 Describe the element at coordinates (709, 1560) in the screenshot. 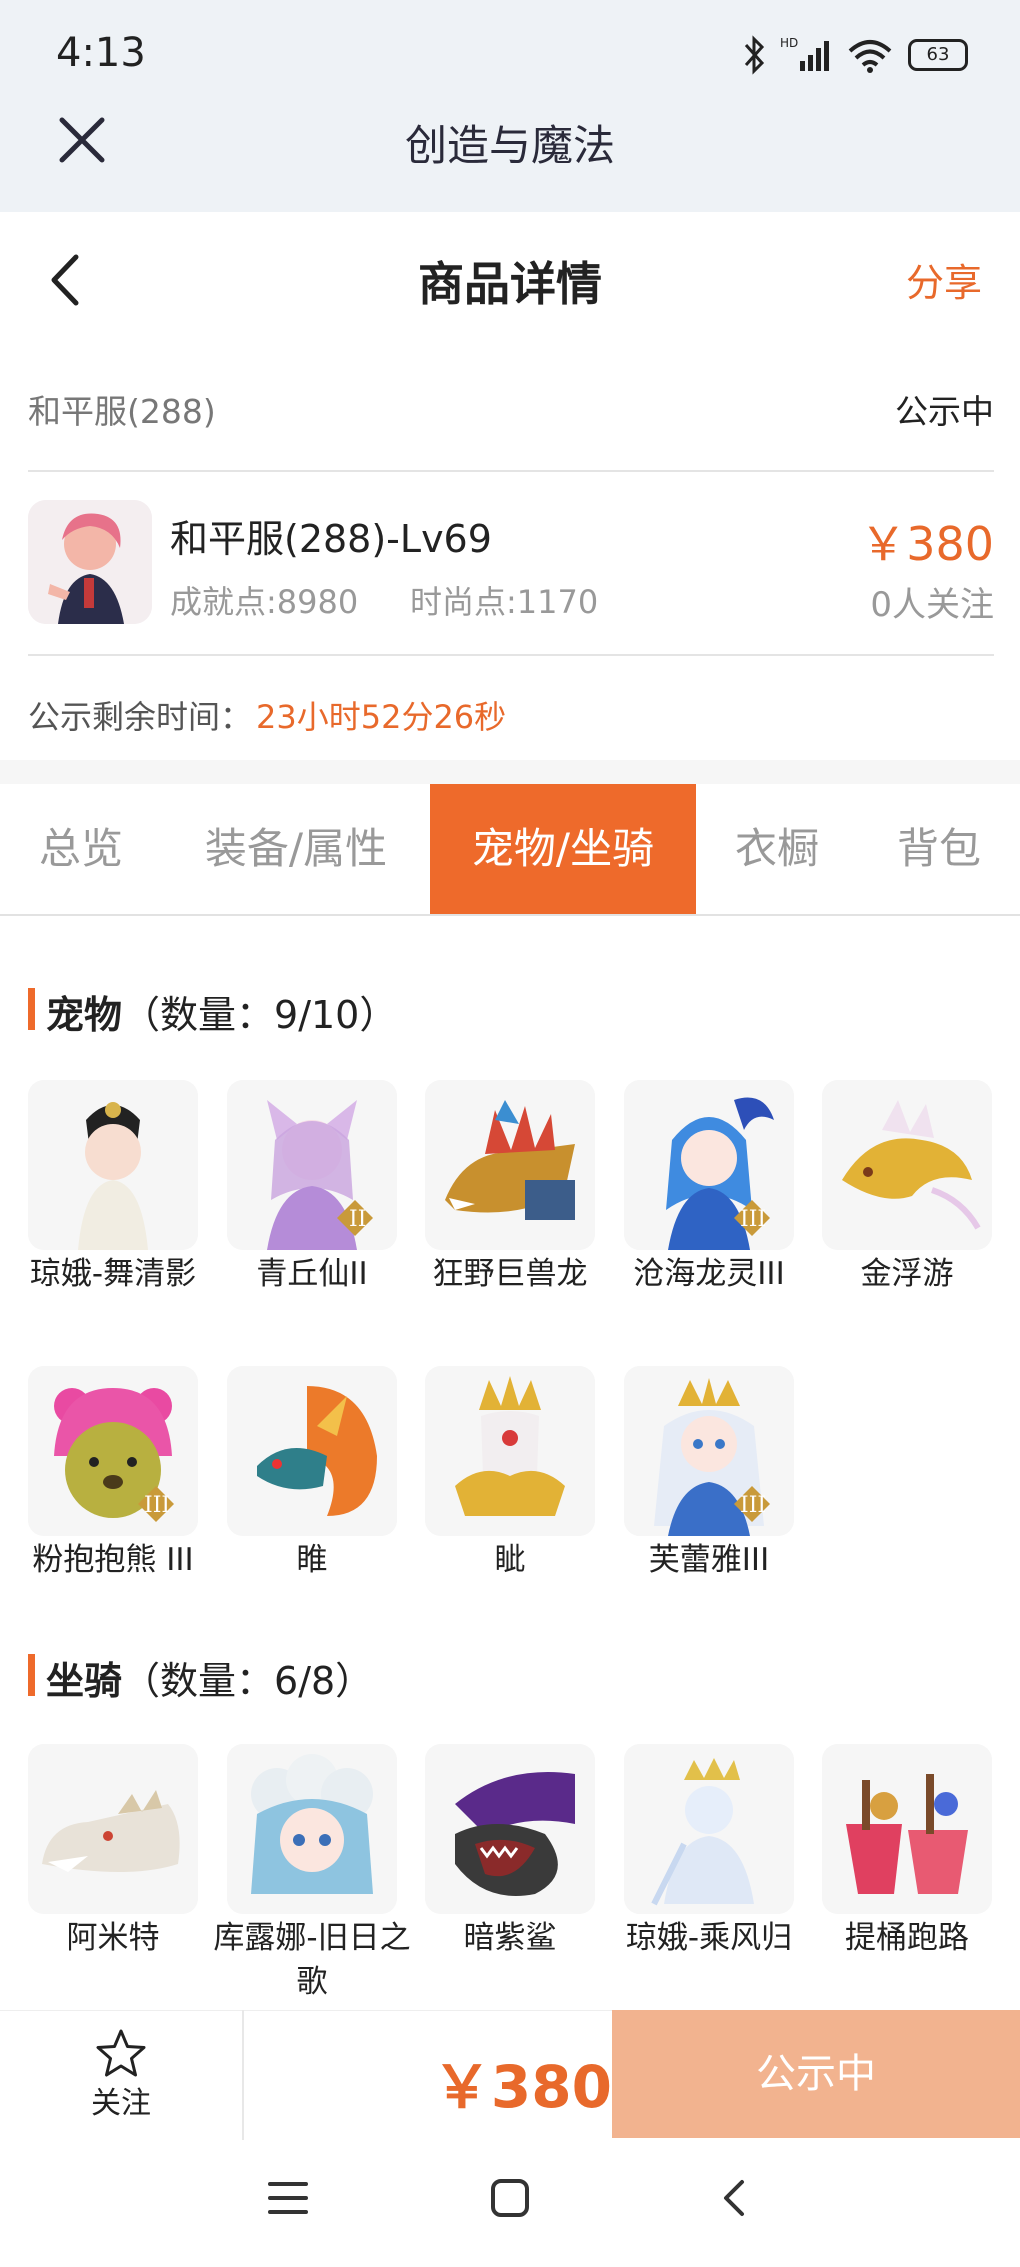

I see `pet-name: 芙蕾雅III` at that location.